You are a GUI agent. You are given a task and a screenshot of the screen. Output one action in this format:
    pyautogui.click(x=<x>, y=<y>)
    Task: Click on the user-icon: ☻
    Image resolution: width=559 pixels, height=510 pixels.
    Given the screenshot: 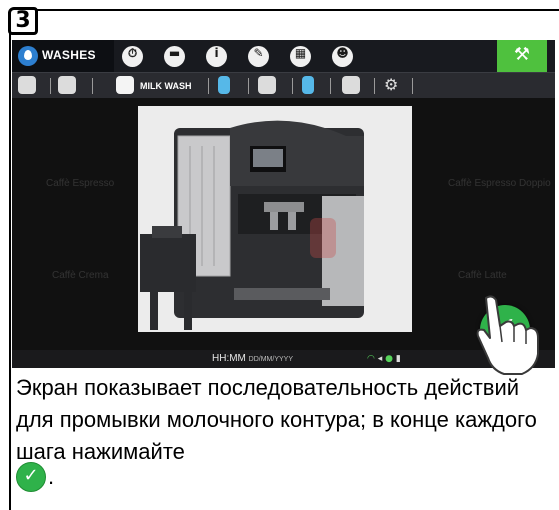 What is the action you would take?
    pyautogui.click(x=342, y=56)
    